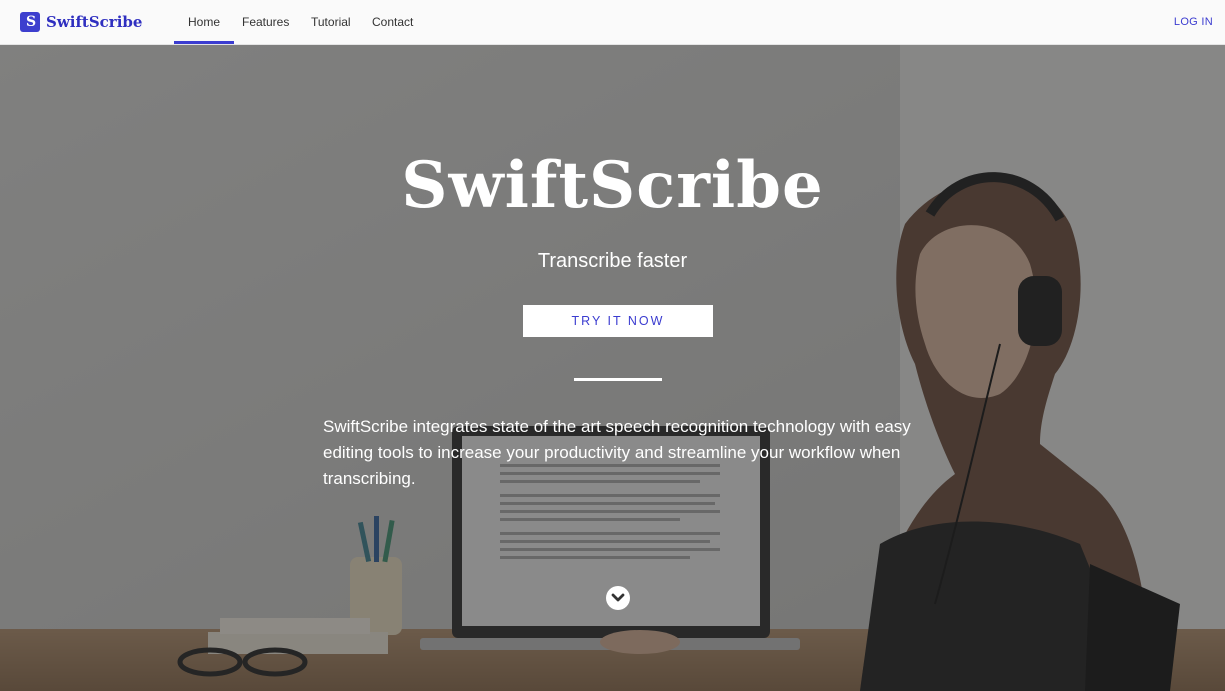  I want to click on try-it-now-button: TRY IT NOW, so click(618, 321).